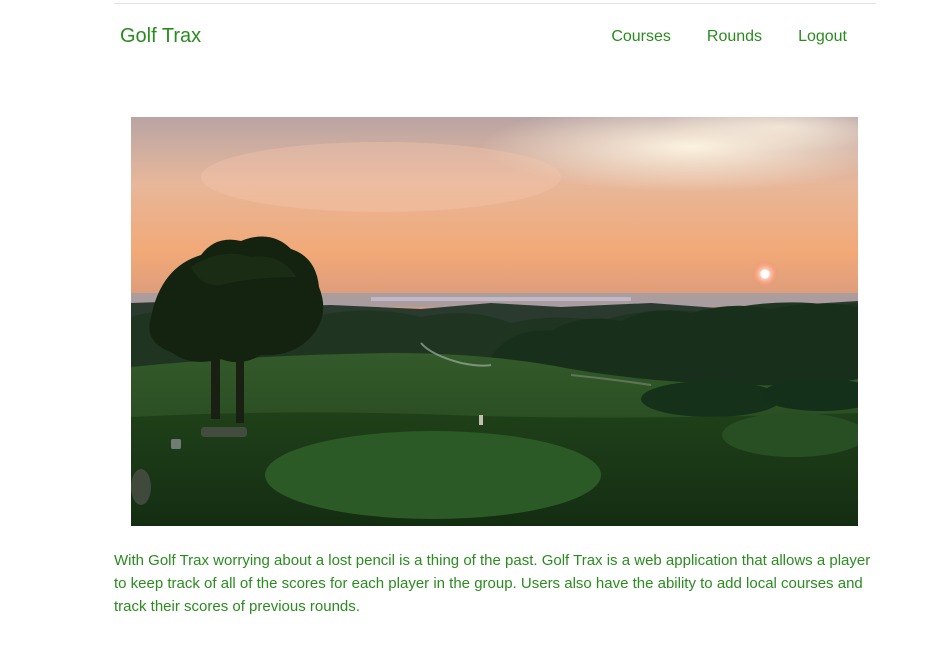 This screenshot has height=655, width=950. Describe the element at coordinates (160, 36) in the screenshot. I see `brand-link: Golf Trax` at that location.